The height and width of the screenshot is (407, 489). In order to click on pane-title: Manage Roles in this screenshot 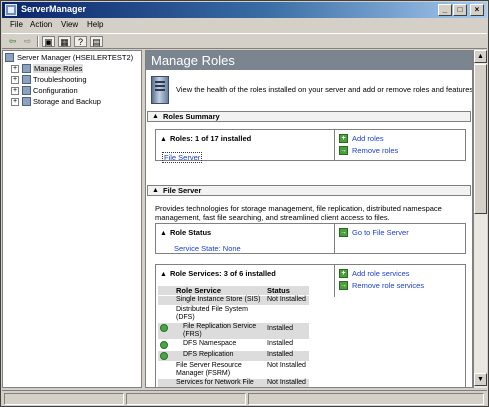, I will do `click(309, 60)`.